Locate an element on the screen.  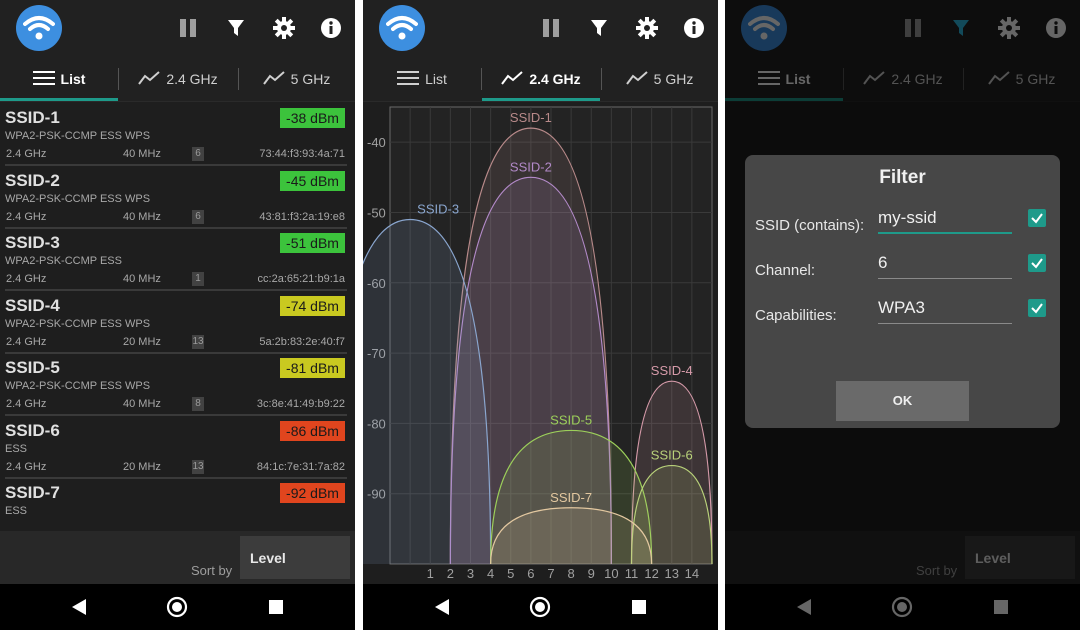
nav-bar is located at coordinates (540, 607).